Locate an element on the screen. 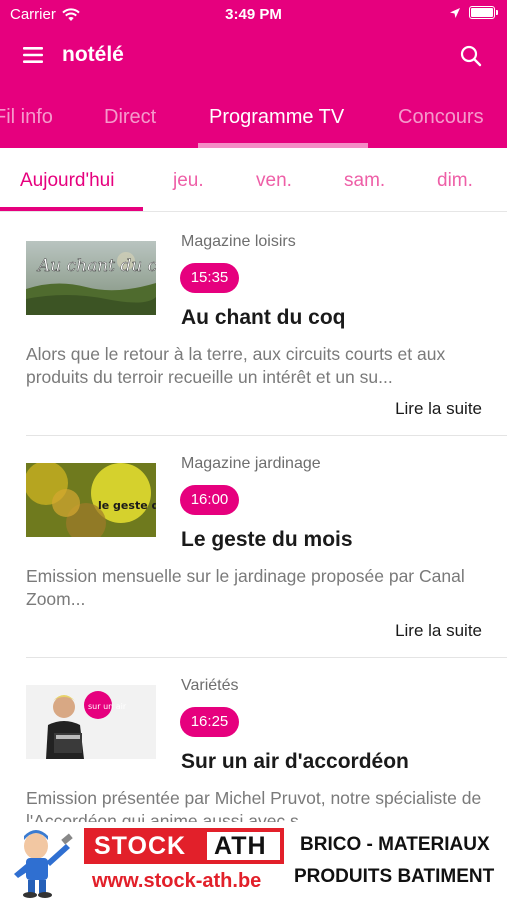 The width and height of the screenshot is (507, 900). status-right is located at coordinates (473, 12).